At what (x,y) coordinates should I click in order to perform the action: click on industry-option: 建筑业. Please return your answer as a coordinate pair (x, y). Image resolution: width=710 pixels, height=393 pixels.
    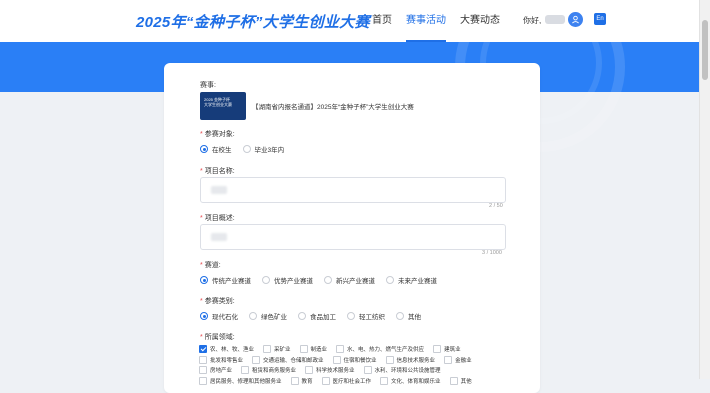
    Looking at the image, I should click on (447, 349).